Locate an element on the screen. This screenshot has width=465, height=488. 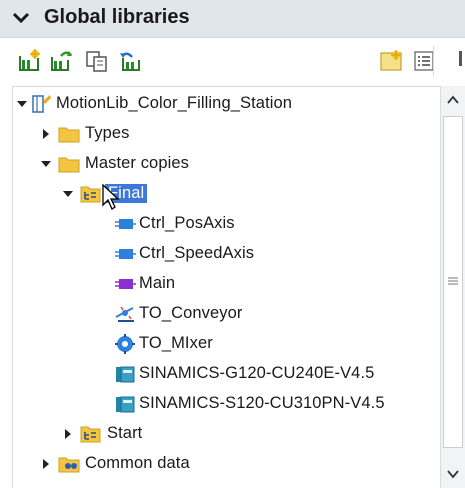
tree-label-sinamics-s120: SINAMICS-S120-CU310PN-V4.5 is located at coordinates (262, 403).